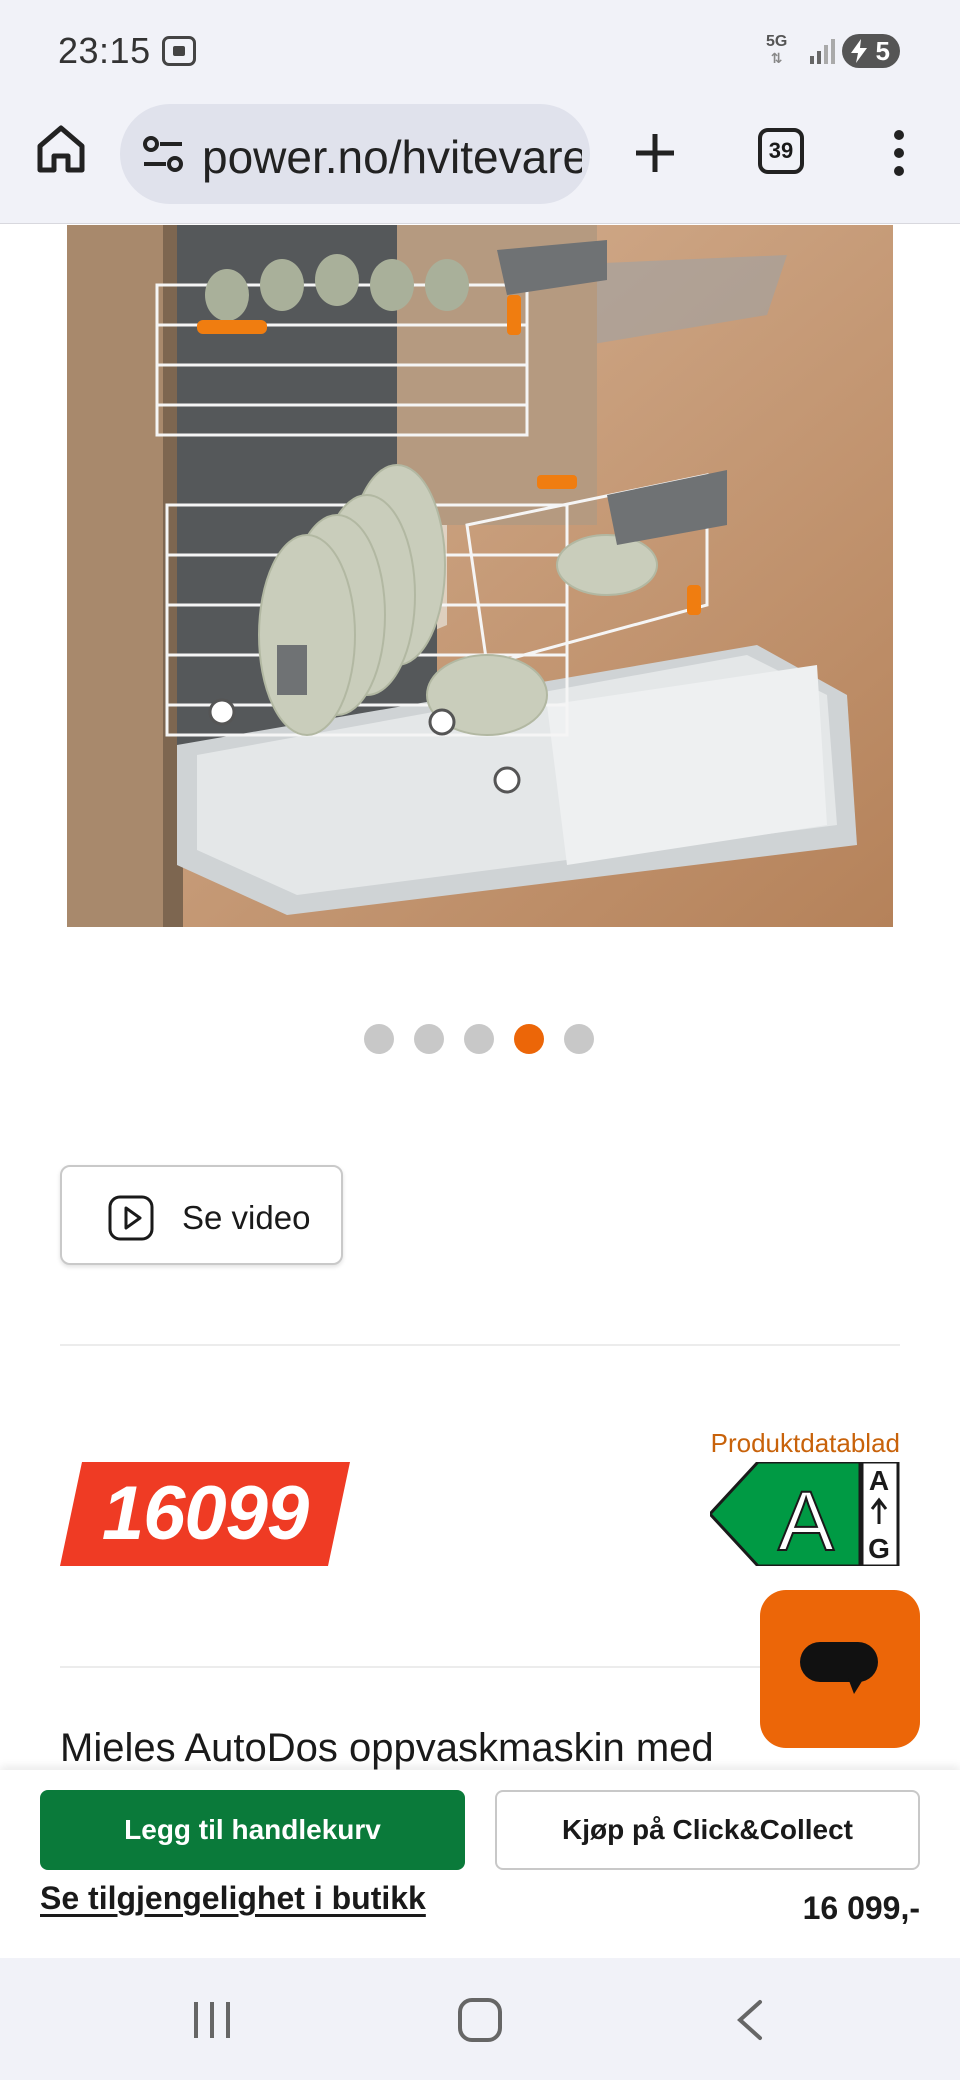 This screenshot has height=2080, width=960. Describe the element at coordinates (392, 157) in the screenshot. I see `url-text: power.no/hvitevarer` at that location.